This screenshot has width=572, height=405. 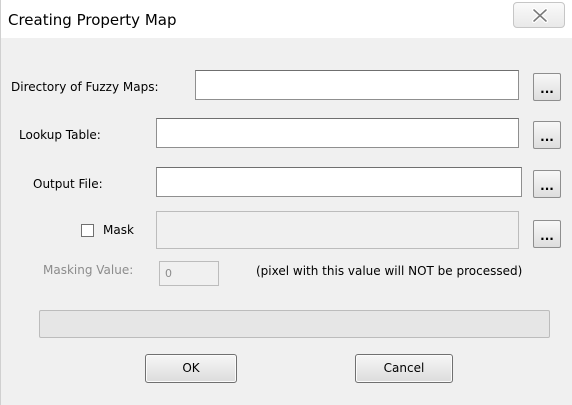 What do you see at coordinates (60, 135) in the screenshot?
I see `lookup-table-label: Lookup Table:` at bounding box center [60, 135].